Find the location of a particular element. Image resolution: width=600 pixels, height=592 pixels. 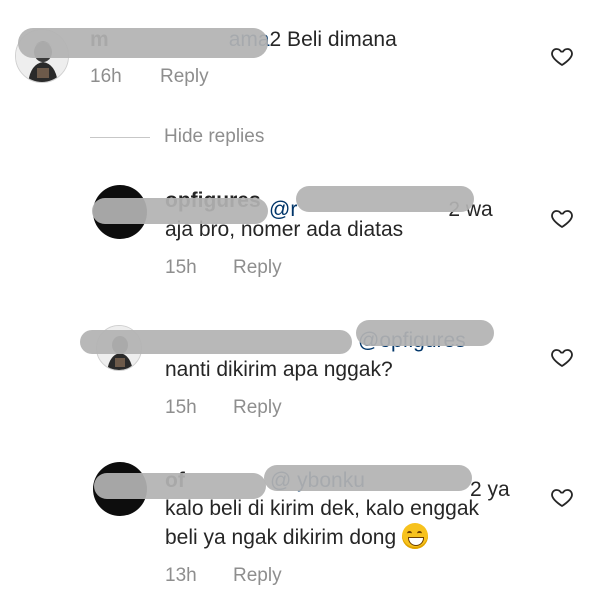

reply-text-line-3: beli ya ngak dikirim dong is located at coordinates (296, 538).